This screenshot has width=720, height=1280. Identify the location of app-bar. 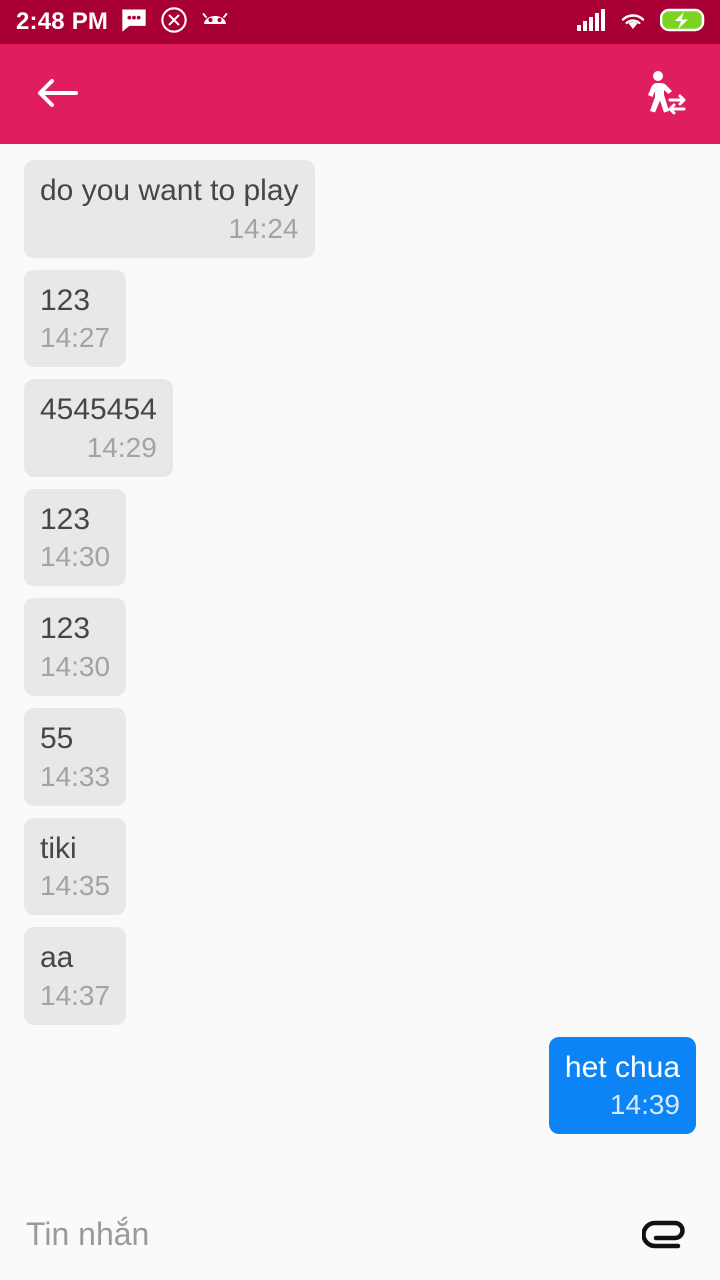
(360, 94).